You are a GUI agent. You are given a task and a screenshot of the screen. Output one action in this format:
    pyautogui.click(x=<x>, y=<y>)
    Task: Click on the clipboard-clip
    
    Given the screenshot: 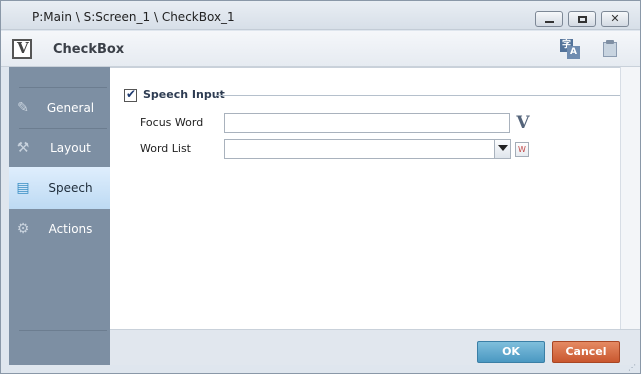 What is the action you would take?
    pyautogui.click(x=610, y=42)
    